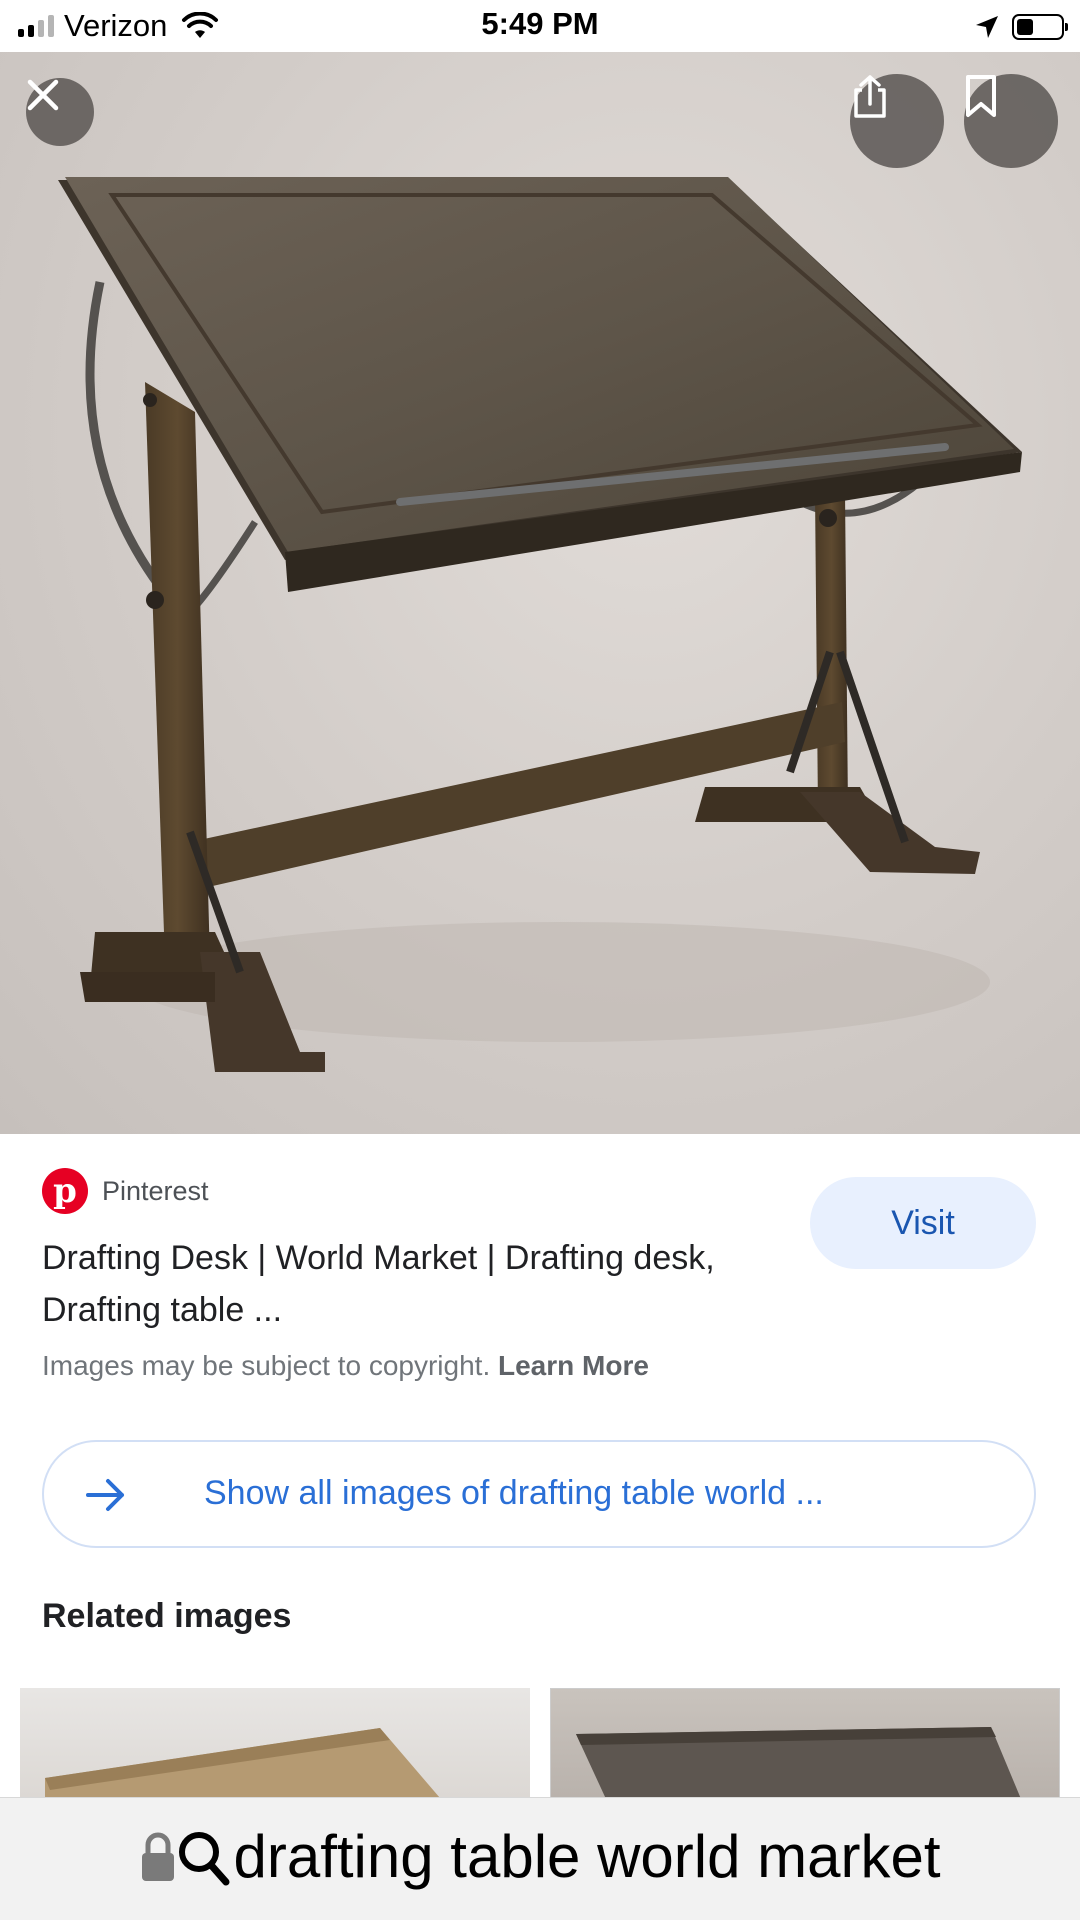  I want to click on location-arrow-icon, so click(987, 27).